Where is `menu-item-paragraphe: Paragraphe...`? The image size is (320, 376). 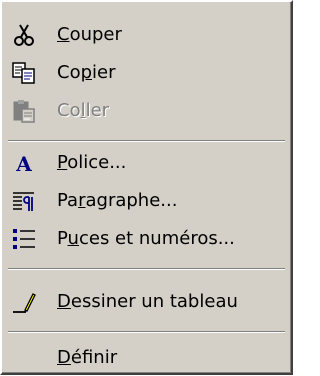 menu-item-paragraphe: Paragraphe... is located at coordinates (146, 201).